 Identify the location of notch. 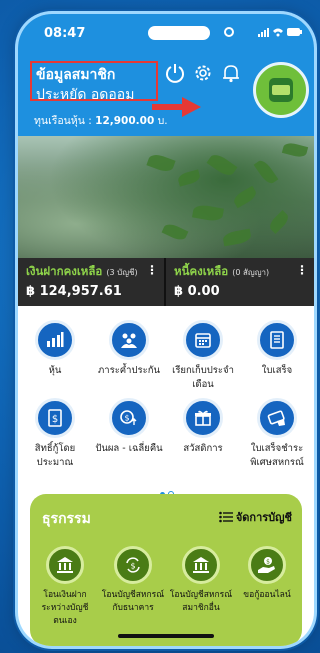
(179, 33).